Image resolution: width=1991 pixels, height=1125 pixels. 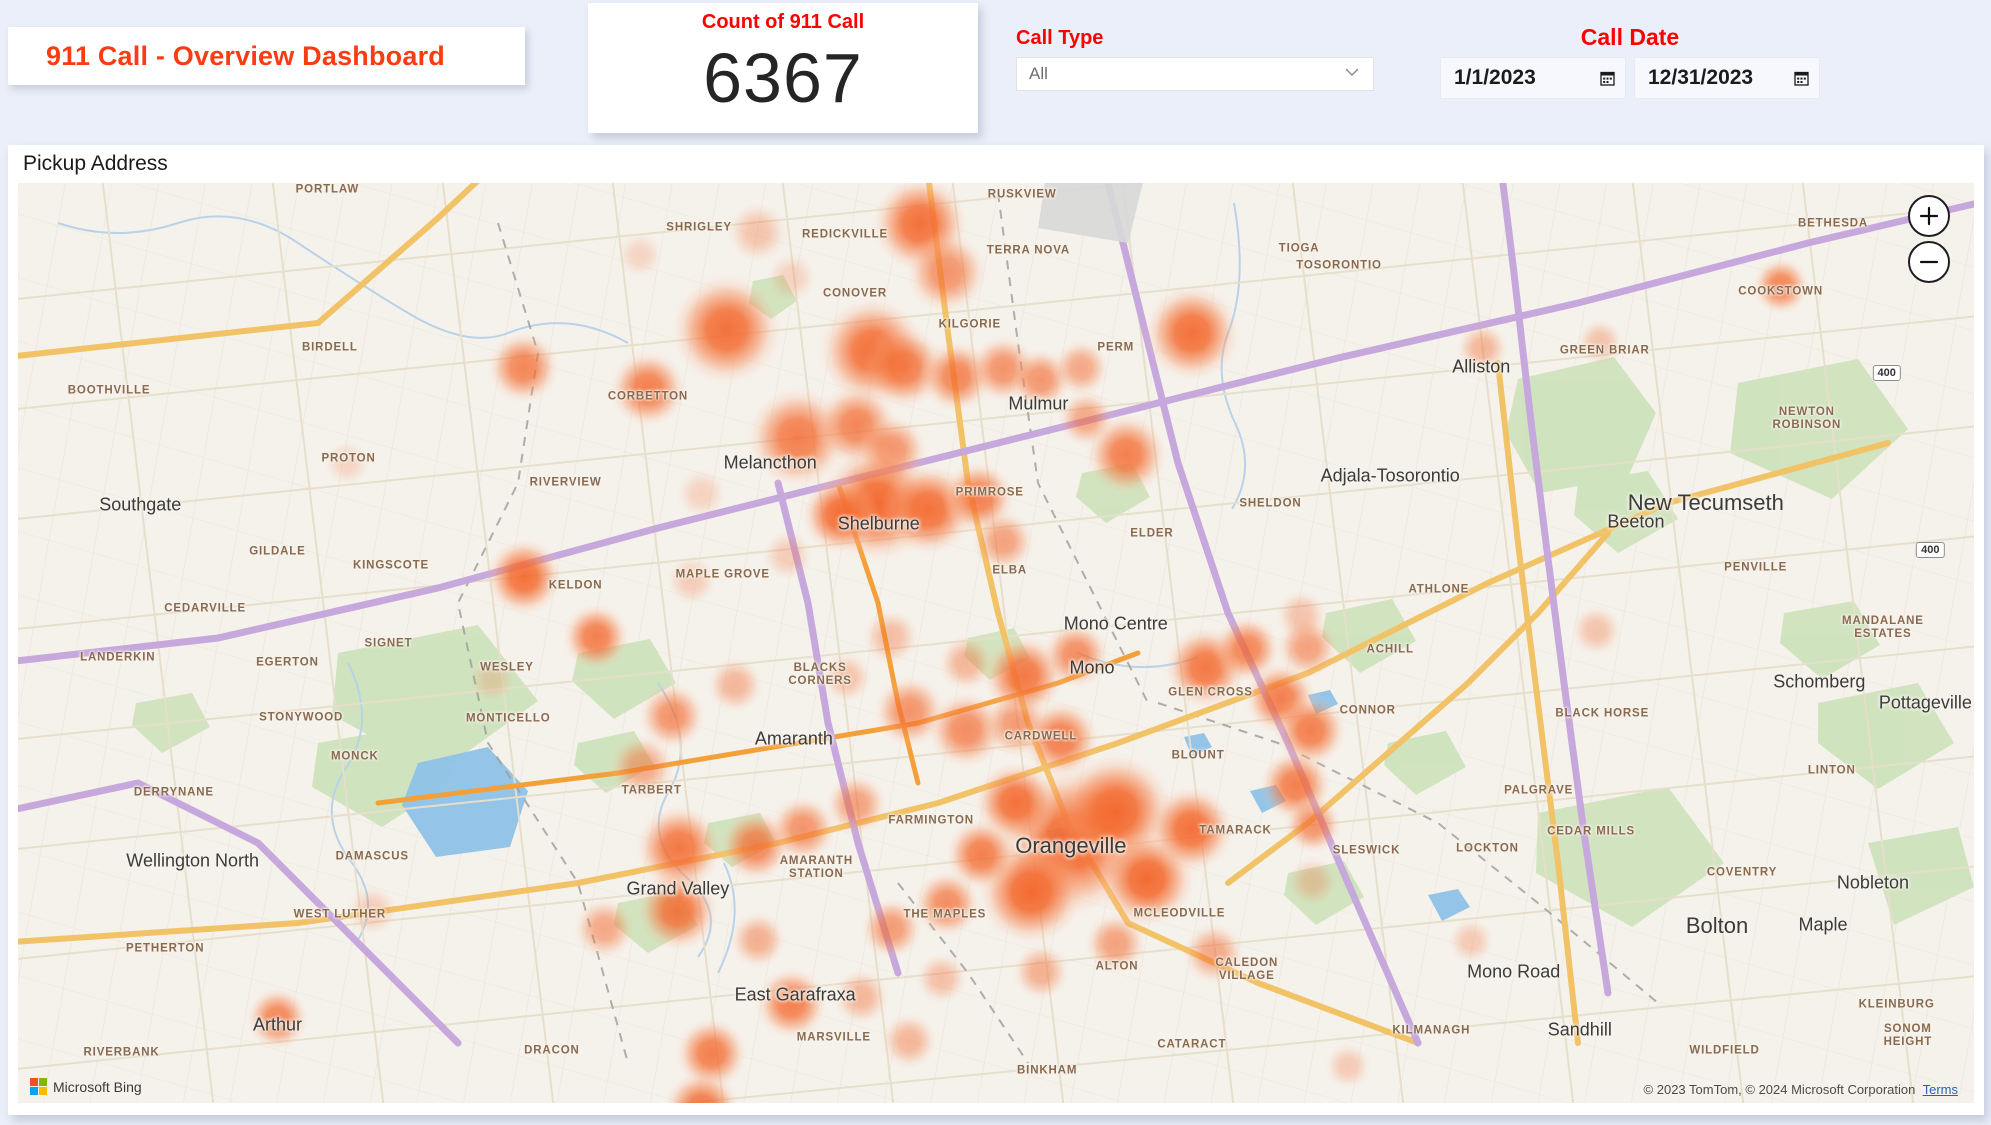 I want to click on call-date-label: Call Date, so click(x=1630, y=37).